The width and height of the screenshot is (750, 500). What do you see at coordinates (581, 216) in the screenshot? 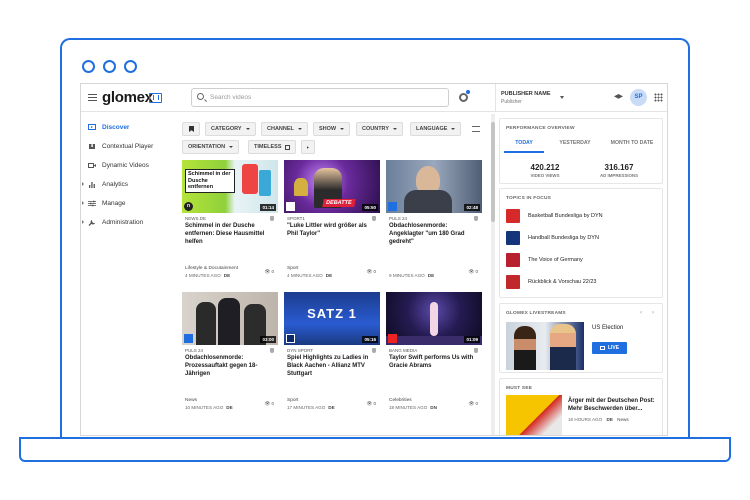
I see `topic-item: Basketball Bundesliga by DYN` at bounding box center [581, 216].